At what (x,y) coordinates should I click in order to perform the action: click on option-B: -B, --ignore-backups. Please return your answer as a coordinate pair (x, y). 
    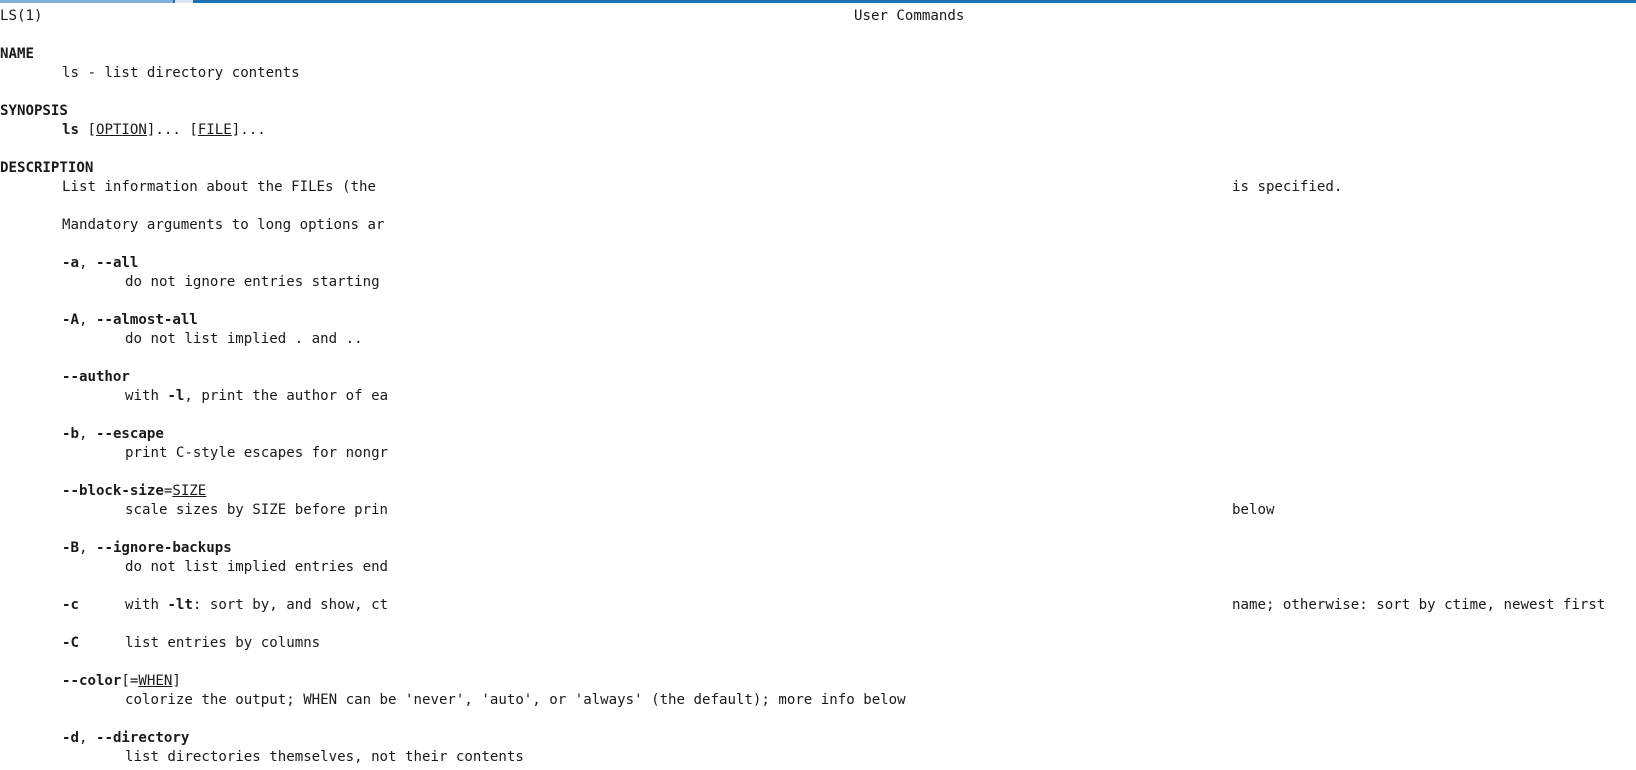
    Looking at the image, I should click on (147, 548).